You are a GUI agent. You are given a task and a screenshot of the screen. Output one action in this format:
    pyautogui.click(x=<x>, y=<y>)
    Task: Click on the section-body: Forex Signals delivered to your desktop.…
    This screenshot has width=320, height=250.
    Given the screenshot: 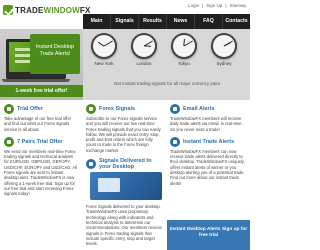 What is the action you would take?
    pyautogui.click(x=124, y=225)
    